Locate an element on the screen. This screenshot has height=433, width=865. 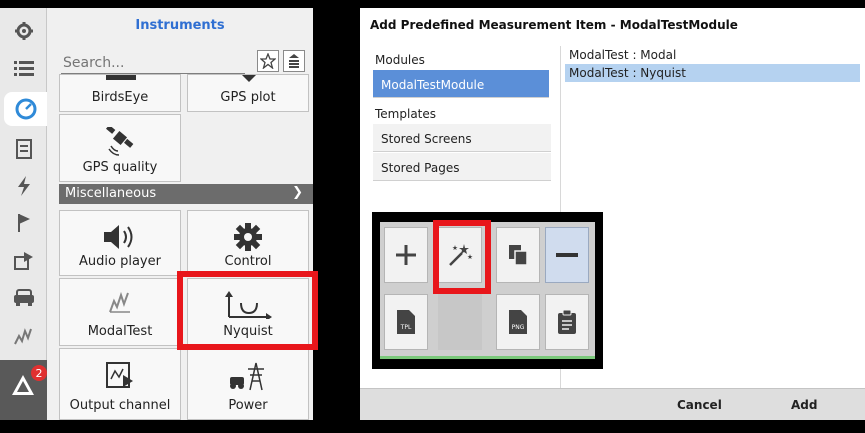
tpl-file-icon: TPL is located at coordinates (406, 322).